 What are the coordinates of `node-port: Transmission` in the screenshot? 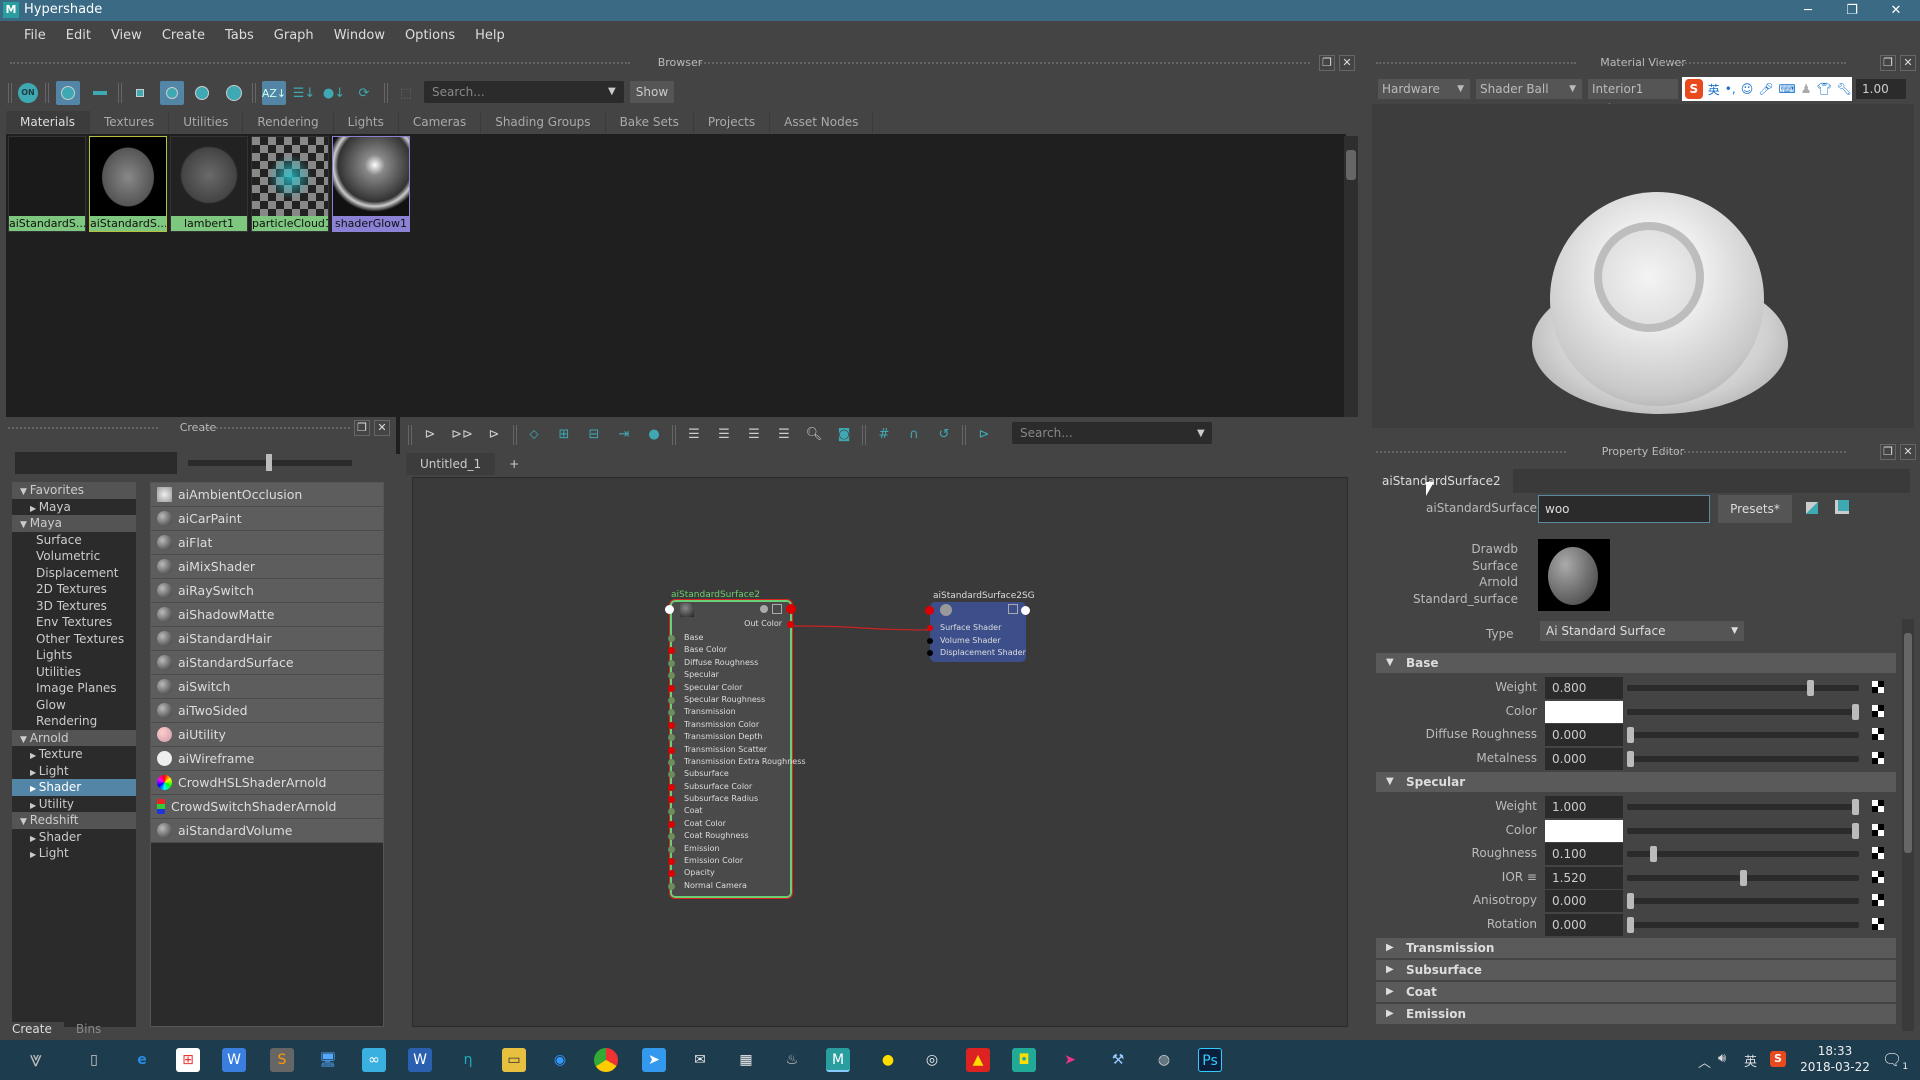 It's located at (729, 712).